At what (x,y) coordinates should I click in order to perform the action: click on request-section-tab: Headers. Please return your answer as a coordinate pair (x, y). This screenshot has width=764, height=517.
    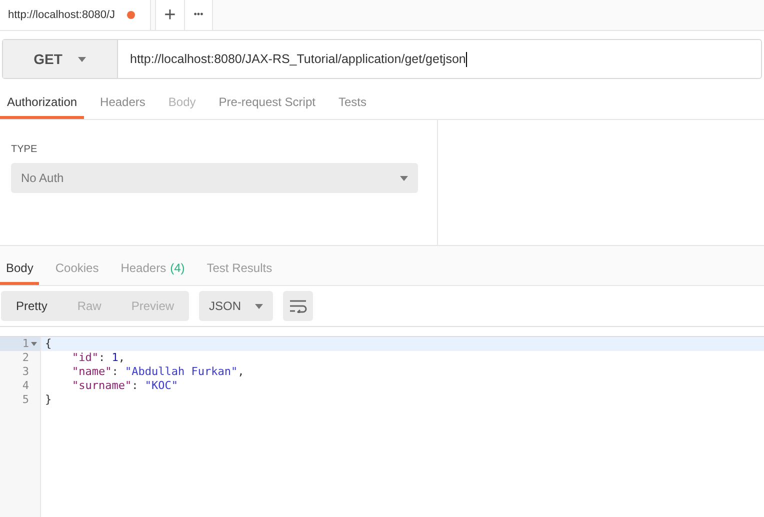
    Looking at the image, I should click on (122, 103).